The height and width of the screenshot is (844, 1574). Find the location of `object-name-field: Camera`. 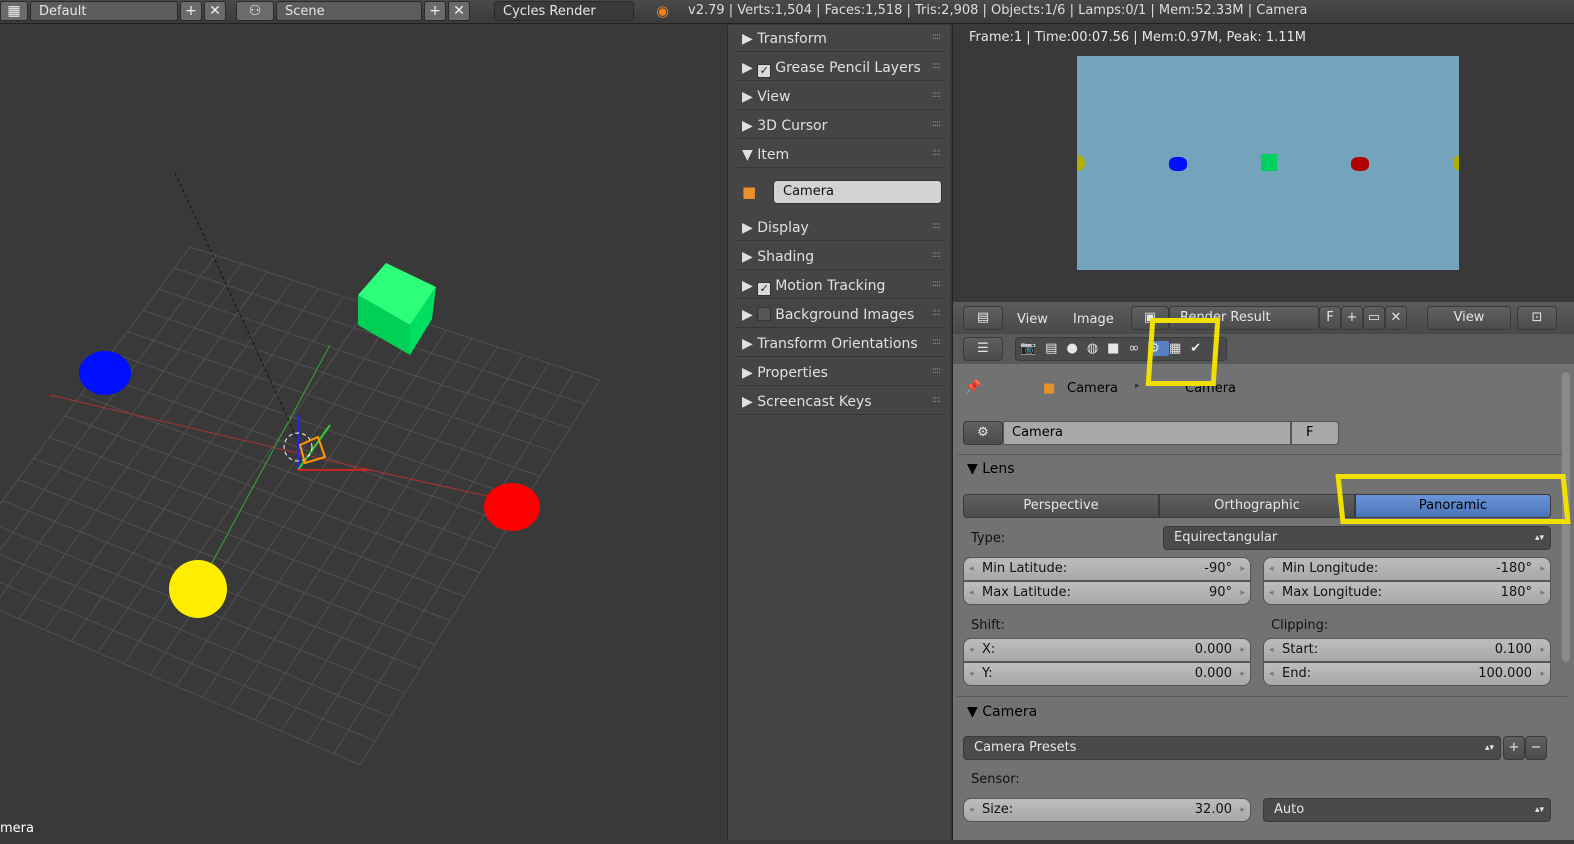

object-name-field: Camera is located at coordinates (857, 192).